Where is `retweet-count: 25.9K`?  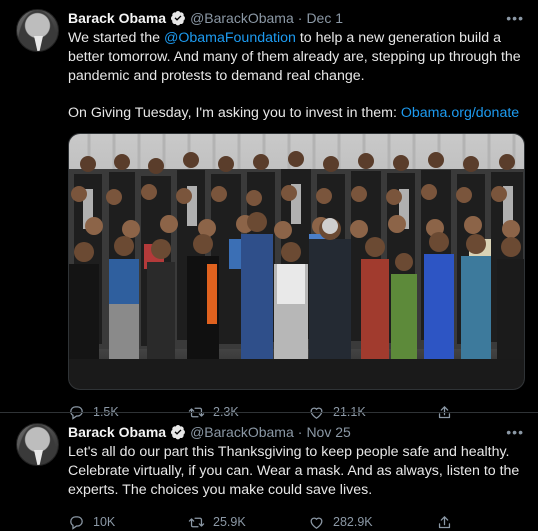 retweet-count: 25.9K is located at coordinates (229, 522).